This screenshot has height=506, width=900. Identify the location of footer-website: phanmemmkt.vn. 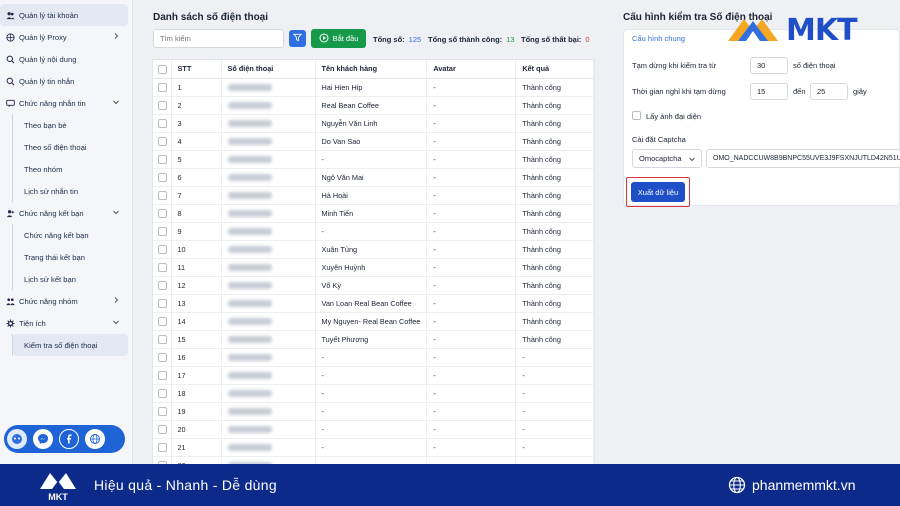
(804, 485).